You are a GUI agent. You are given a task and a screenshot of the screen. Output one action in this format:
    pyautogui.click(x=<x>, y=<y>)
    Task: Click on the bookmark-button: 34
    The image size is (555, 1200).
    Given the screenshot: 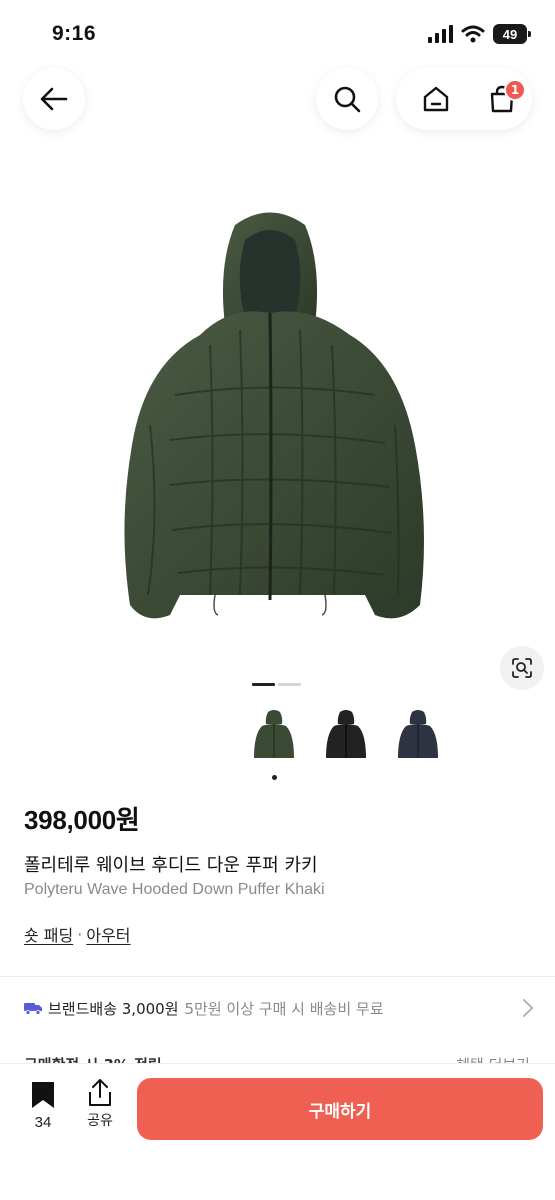 What is the action you would take?
    pyautogui.click(x=43, y=1105)
    